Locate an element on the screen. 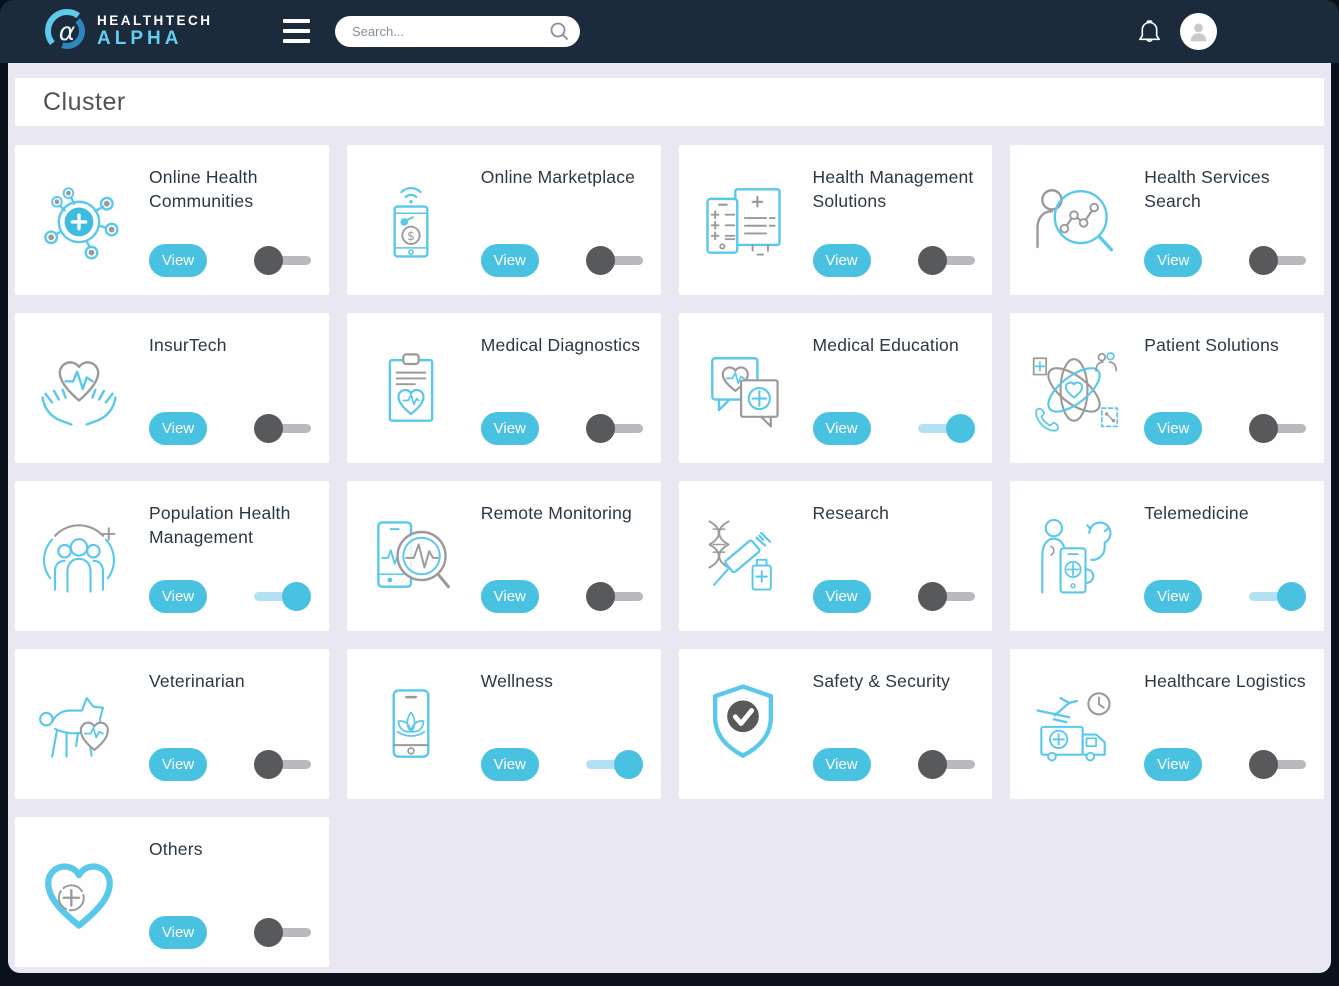 This screenshot has height=986, width=1339. cluster-card: Health Management Solutions View is located at coordinates (835, 220).